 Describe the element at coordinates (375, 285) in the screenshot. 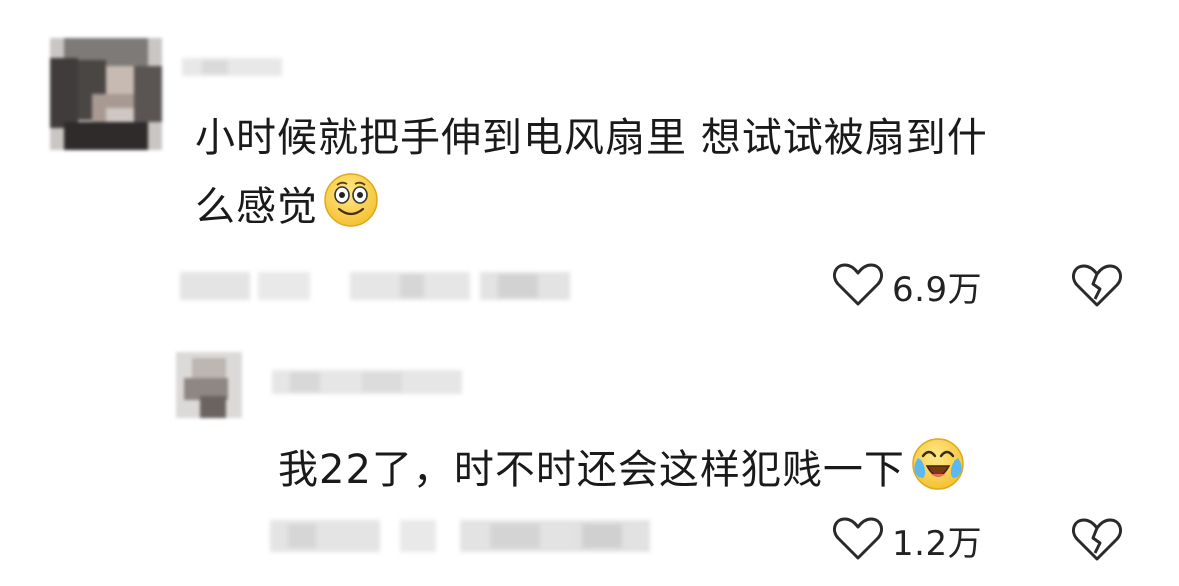

I see `comment-meta-placeholder` at that location.